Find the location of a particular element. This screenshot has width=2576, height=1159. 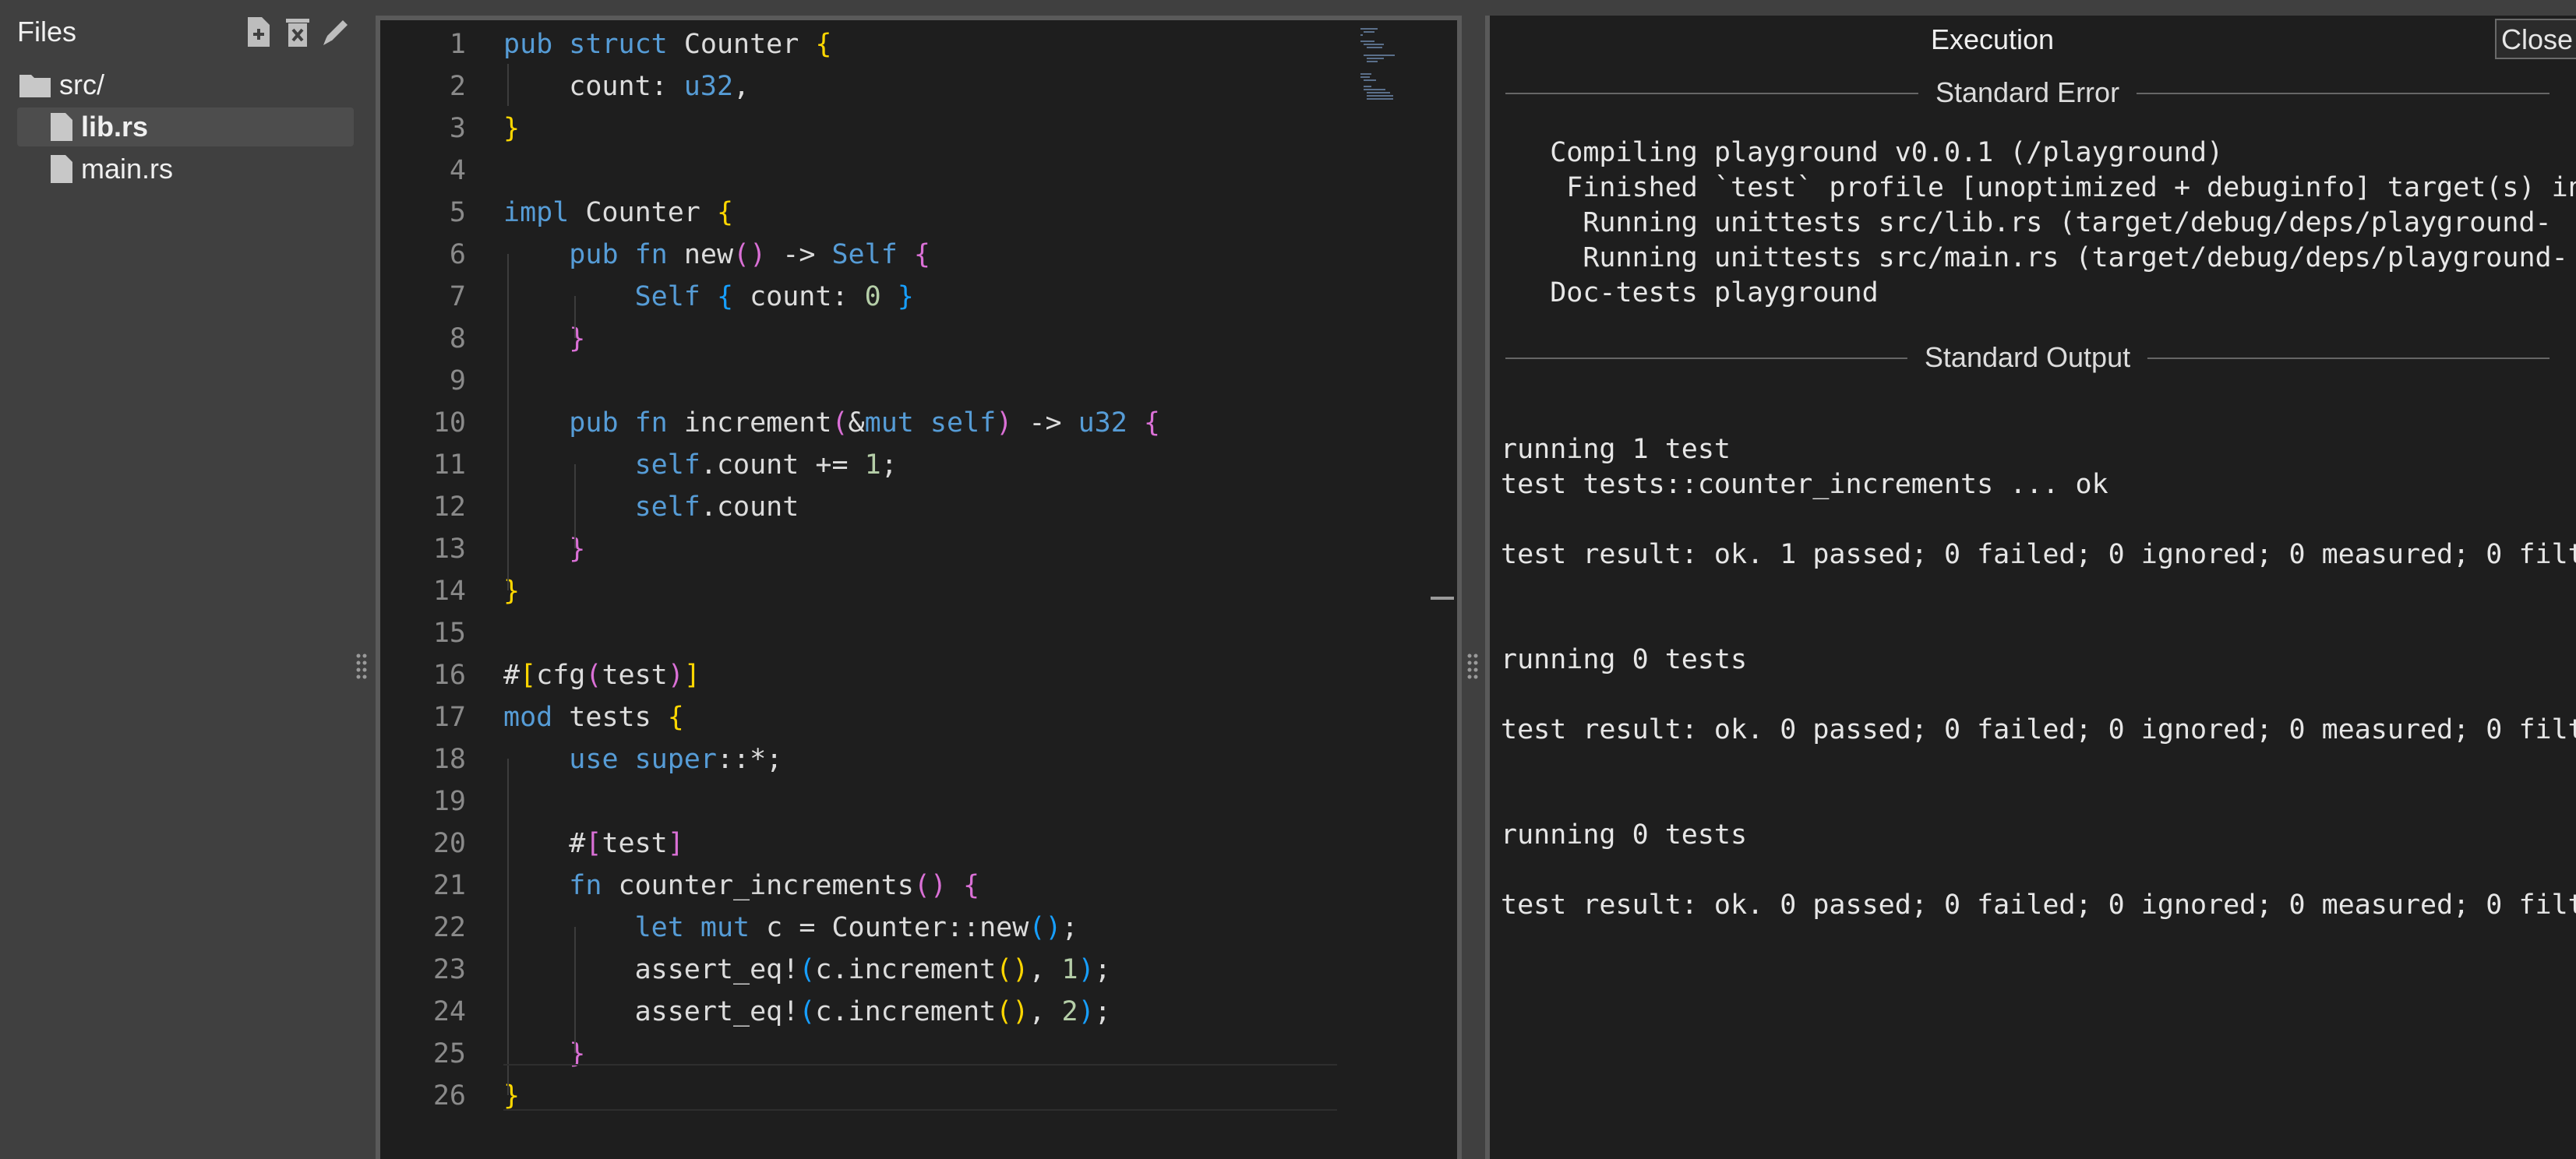

line-number: 24 is located at coordinates (449, 1011).